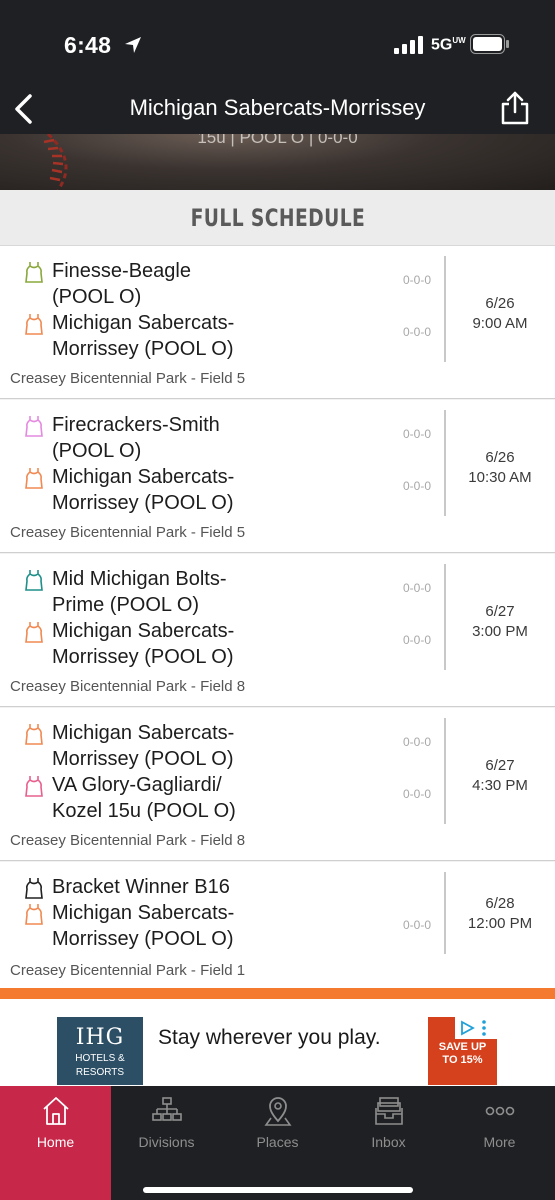 The image size is (555, 1200). What do you see at coordinates (220, 438) in the screenshot?
I see `team-entry: Firecrackers-Smith (POOL O)` at bounding box center [220, 438].